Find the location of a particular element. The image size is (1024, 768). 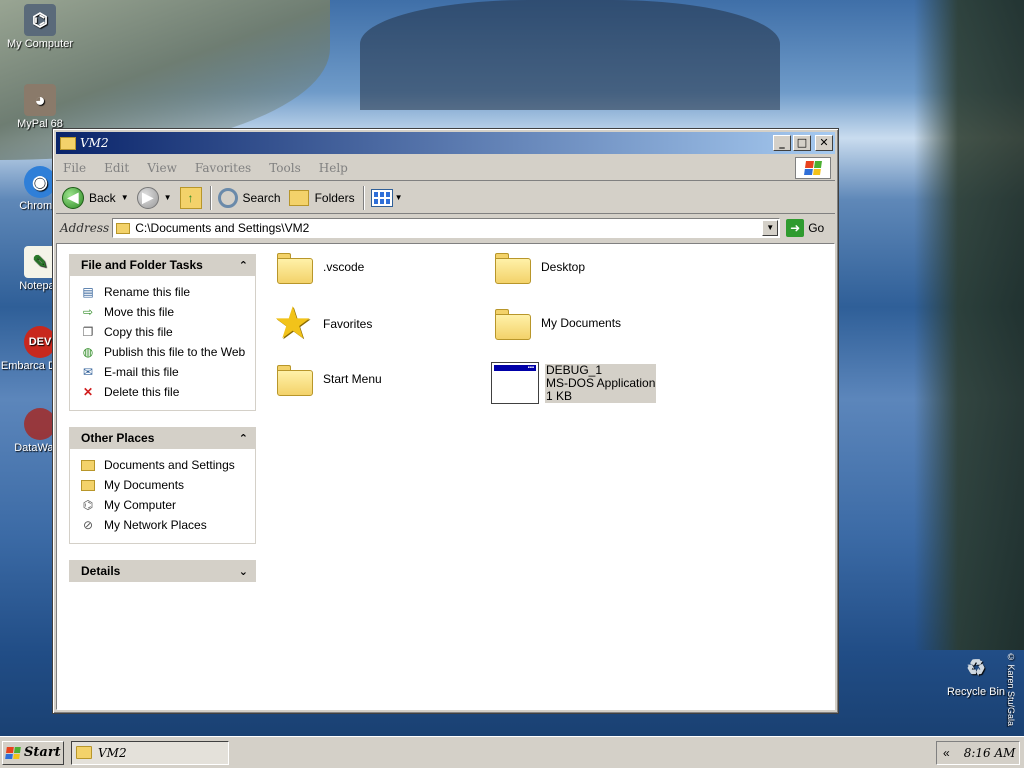

folders-label: Folders is located at coordinates (334, 197).